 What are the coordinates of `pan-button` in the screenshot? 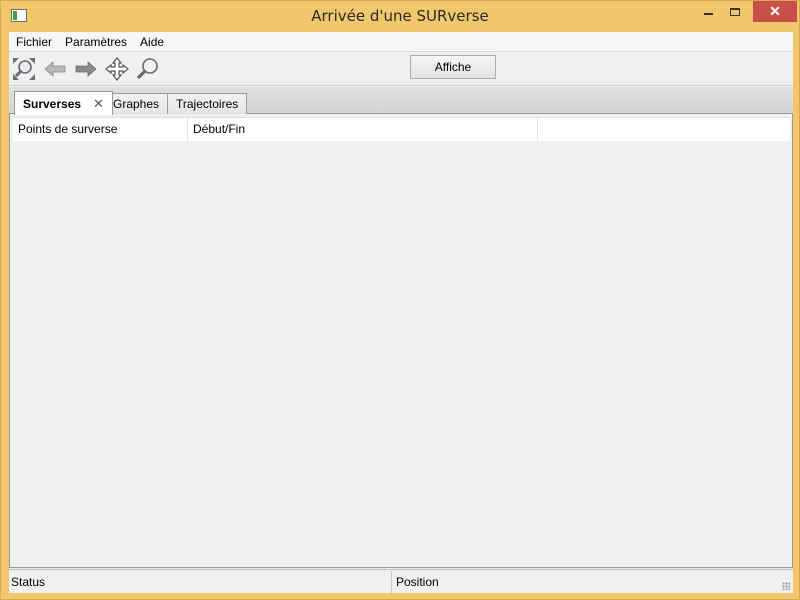 It's located at (117, 69).